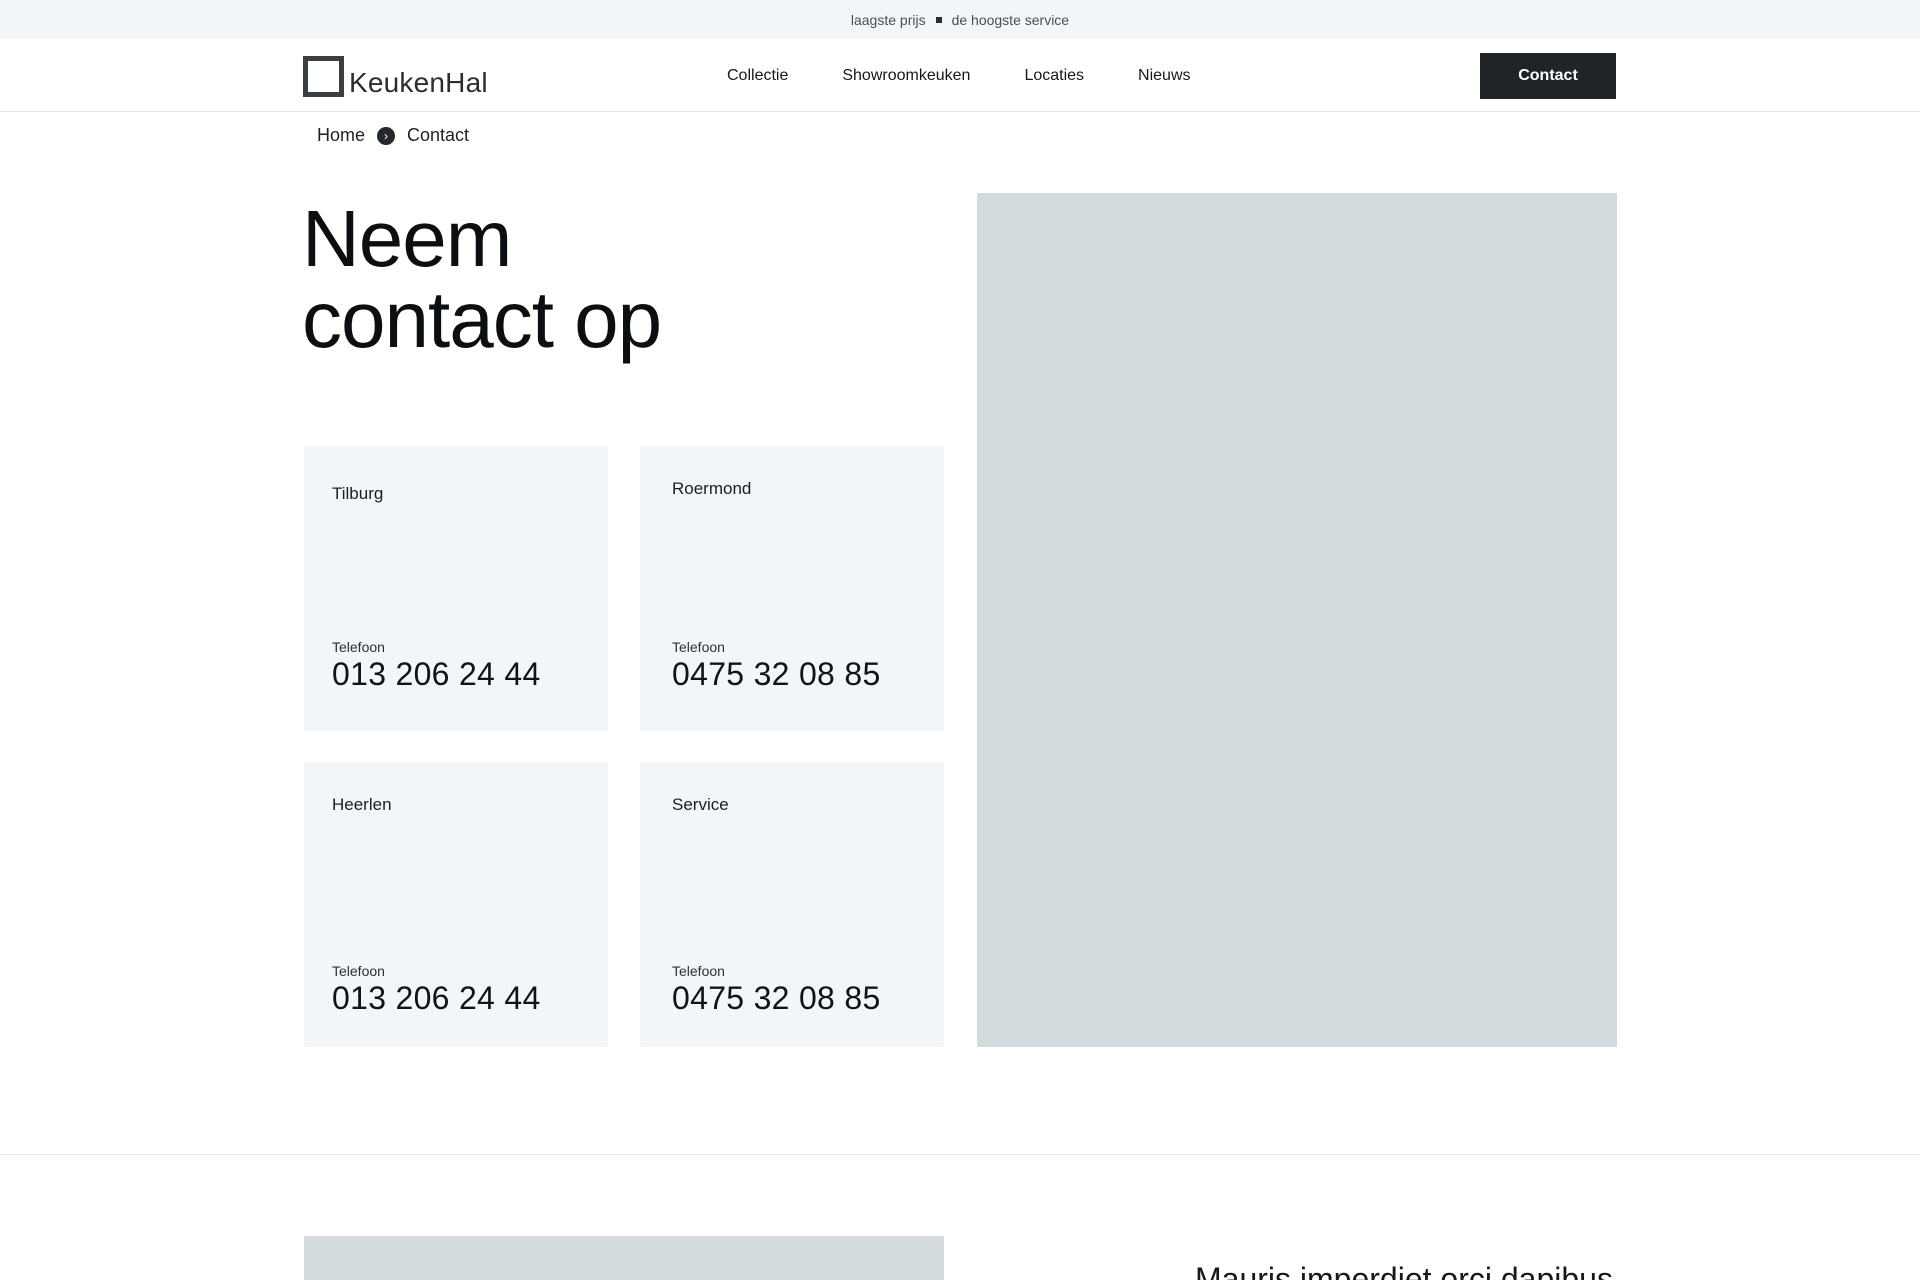 The image size is (1920, 1280). What do you see at coordinates (712, 488) in the screenshot?
I see `location-name: Roermond` at bounding box center [712, 488].